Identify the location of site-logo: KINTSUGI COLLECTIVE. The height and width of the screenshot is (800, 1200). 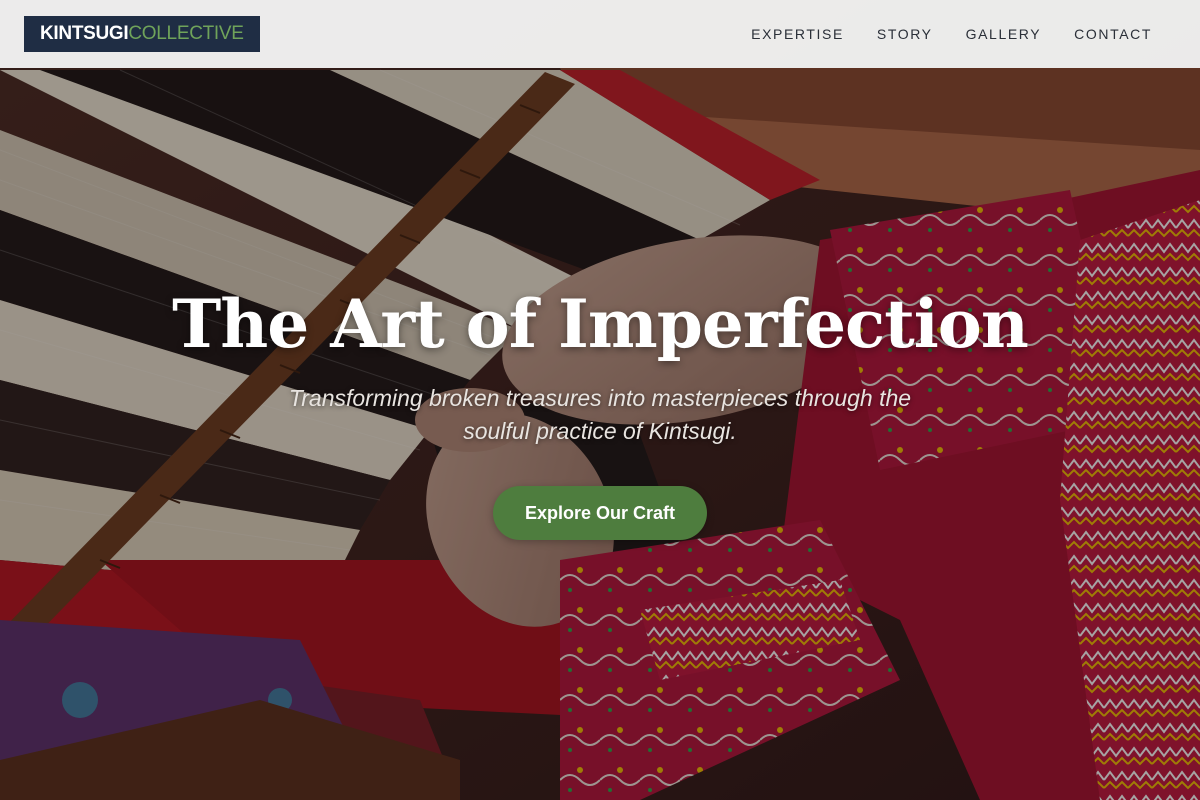
(142, 34).